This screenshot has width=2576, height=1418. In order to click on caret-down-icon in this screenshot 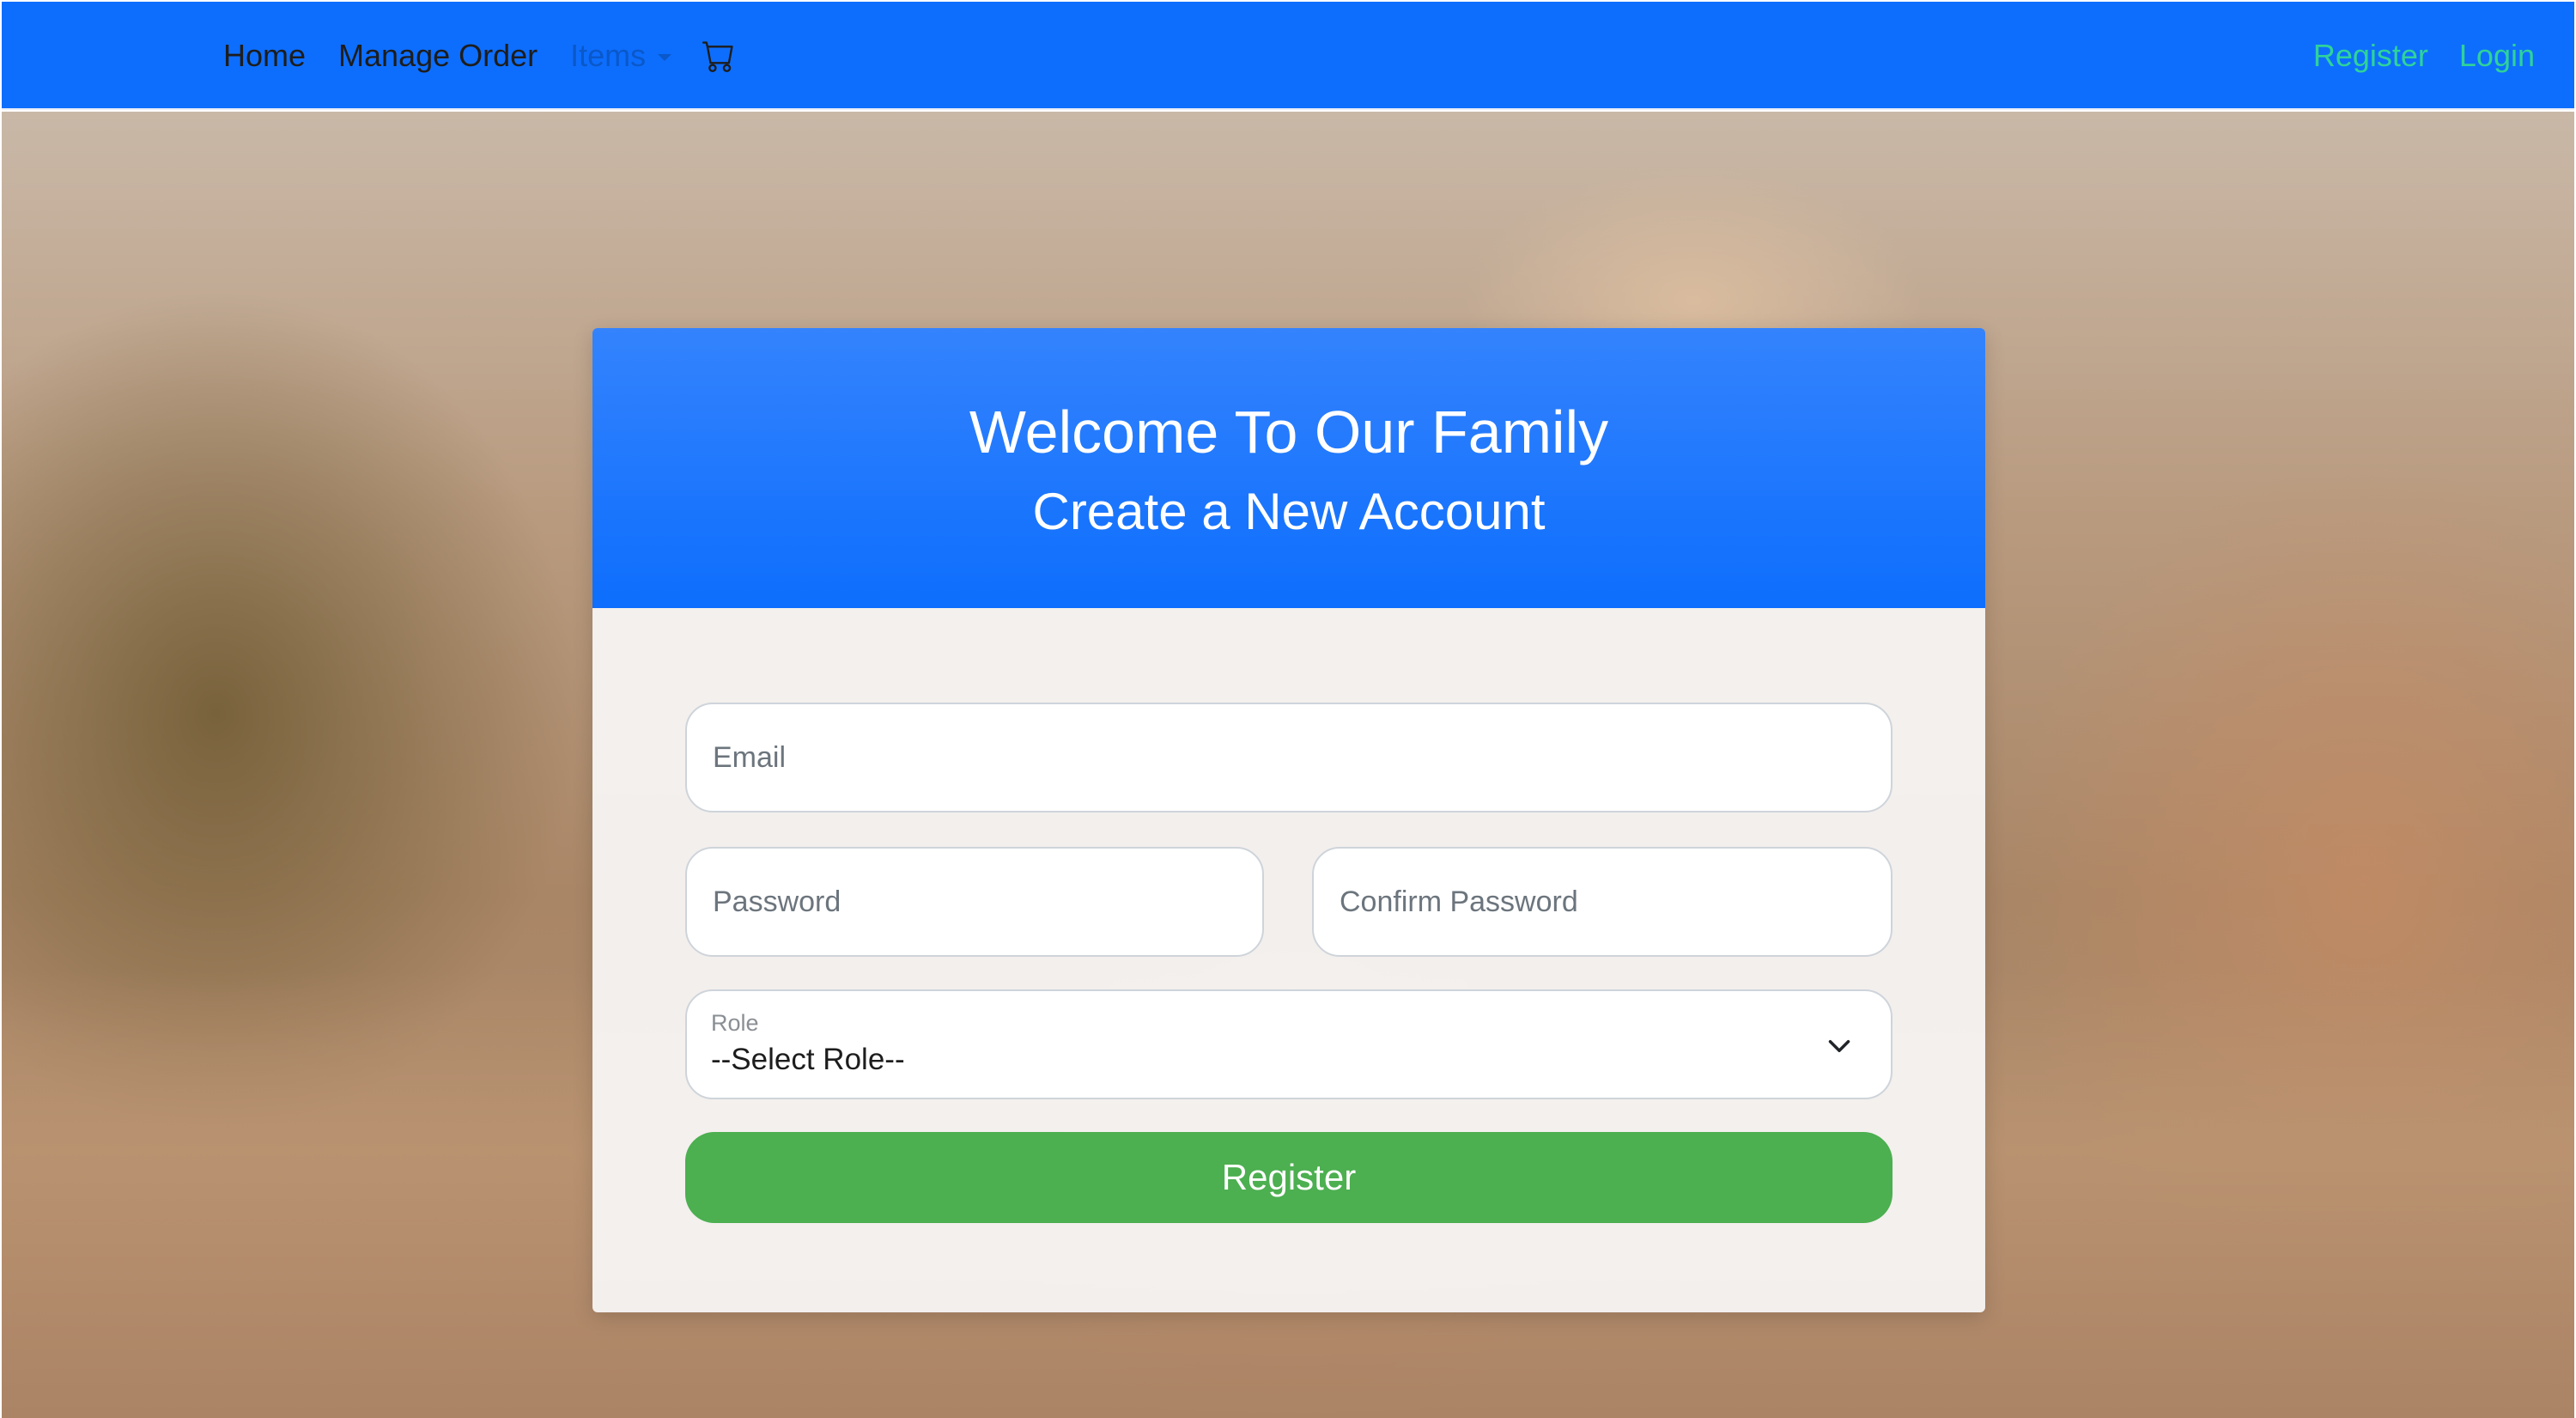, I will do `click(665, 58)`.